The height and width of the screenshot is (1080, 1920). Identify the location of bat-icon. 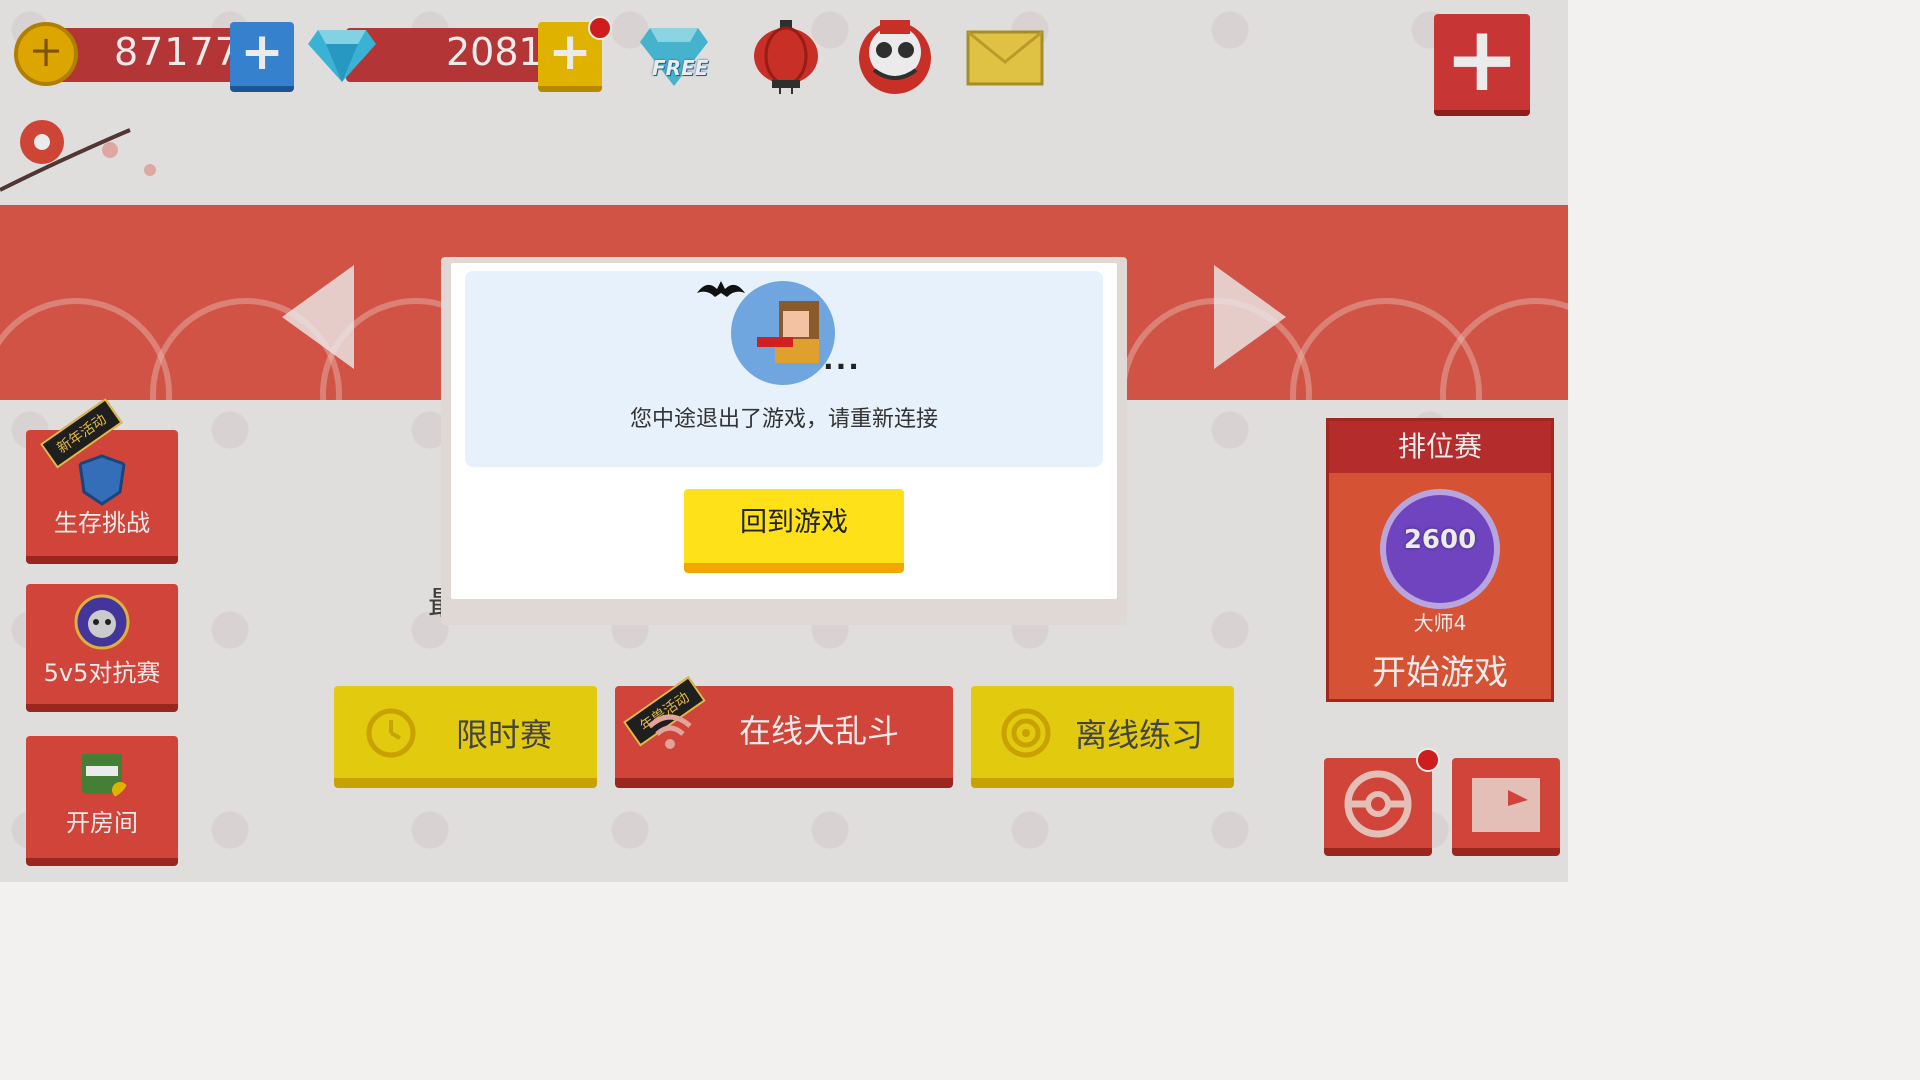
(721, 289).